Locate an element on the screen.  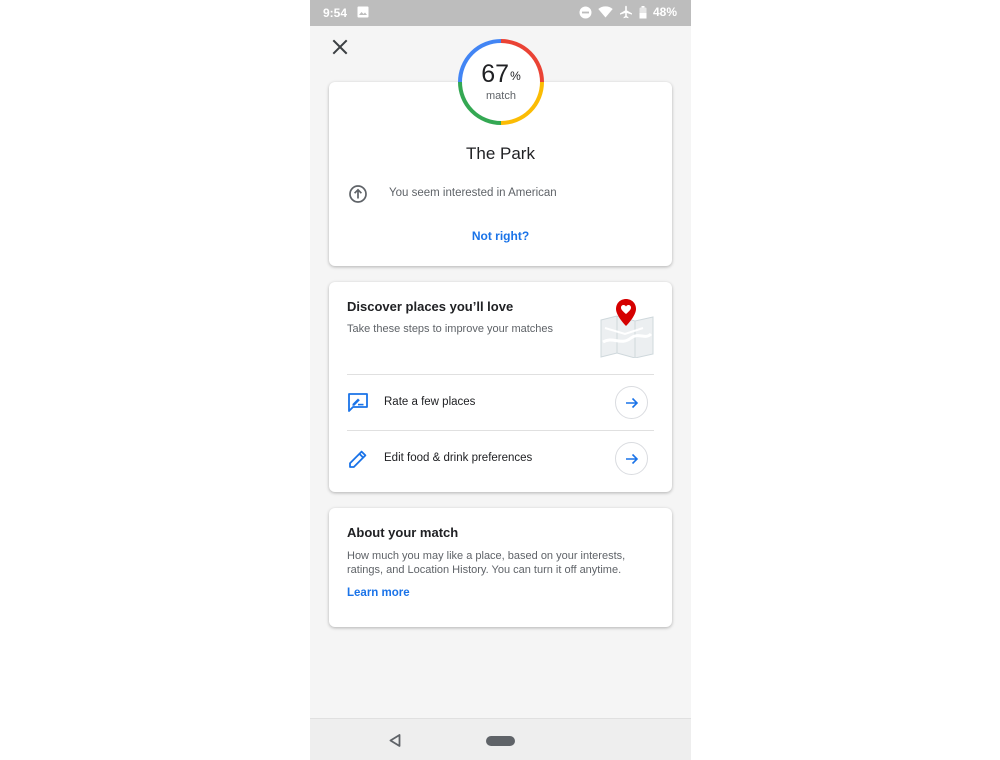
about-title: About your match is located at coordinates (403, 532).